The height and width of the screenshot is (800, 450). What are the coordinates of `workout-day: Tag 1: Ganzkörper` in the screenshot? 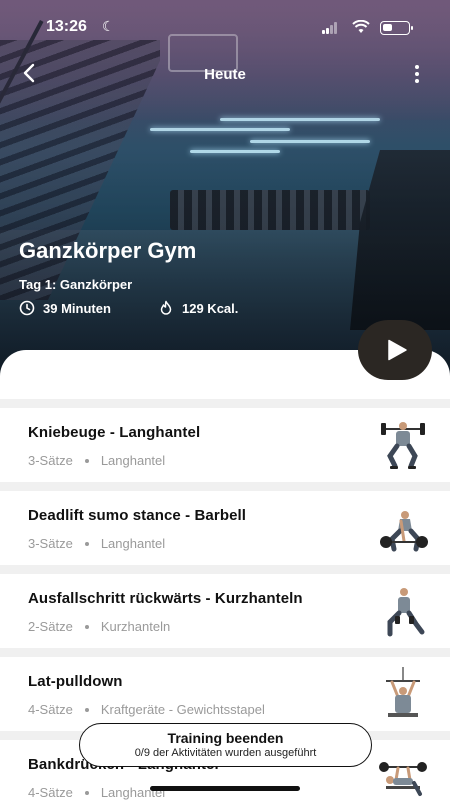 It's located at (76, 284).